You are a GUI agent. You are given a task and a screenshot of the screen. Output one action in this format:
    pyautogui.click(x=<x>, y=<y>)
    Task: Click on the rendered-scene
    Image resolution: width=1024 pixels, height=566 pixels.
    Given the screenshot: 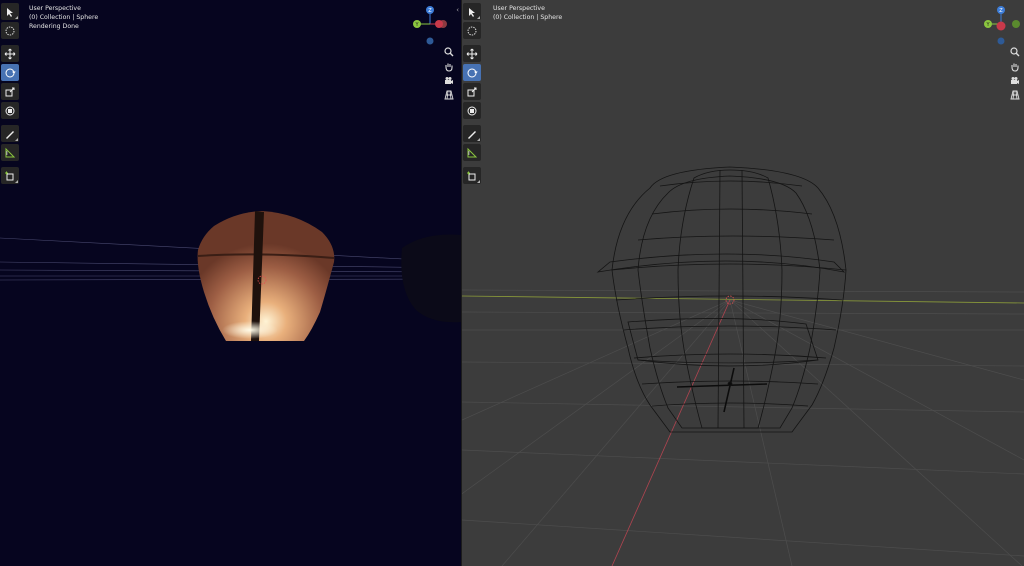 What is the action you would take?
    pyautogui.click(x=230, y=276)
    